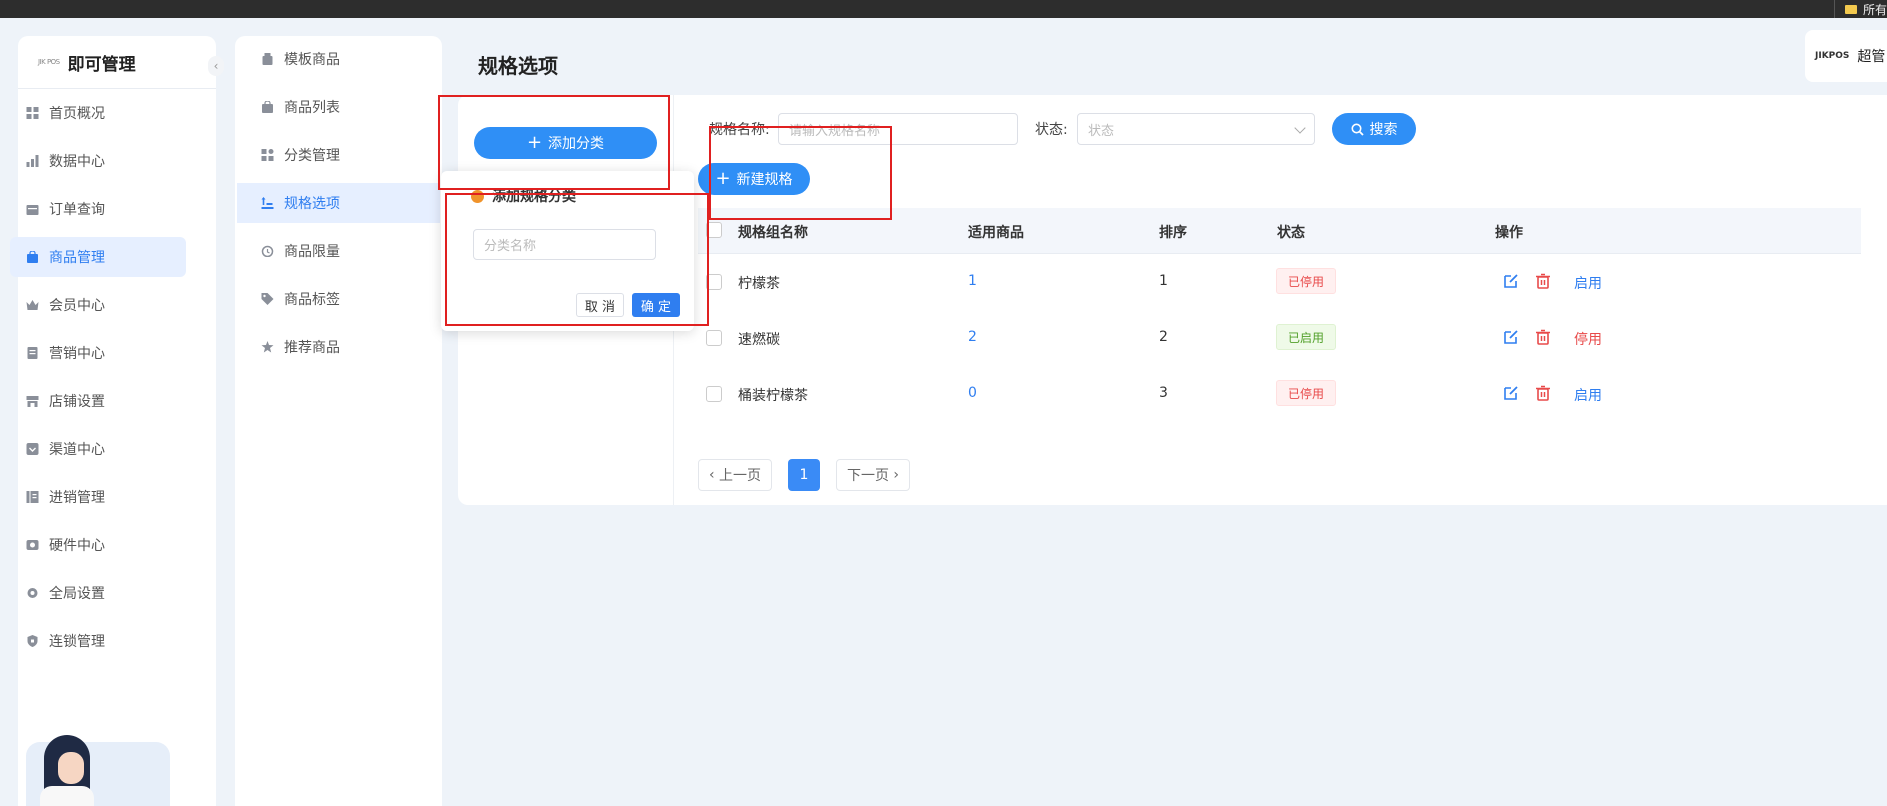 This screenshot has width=1887, height=806. What do you see at coordinates (564, 244) in the screenshot?
I see `category-name-input: 分类名称` at bounding box center [564, 244].